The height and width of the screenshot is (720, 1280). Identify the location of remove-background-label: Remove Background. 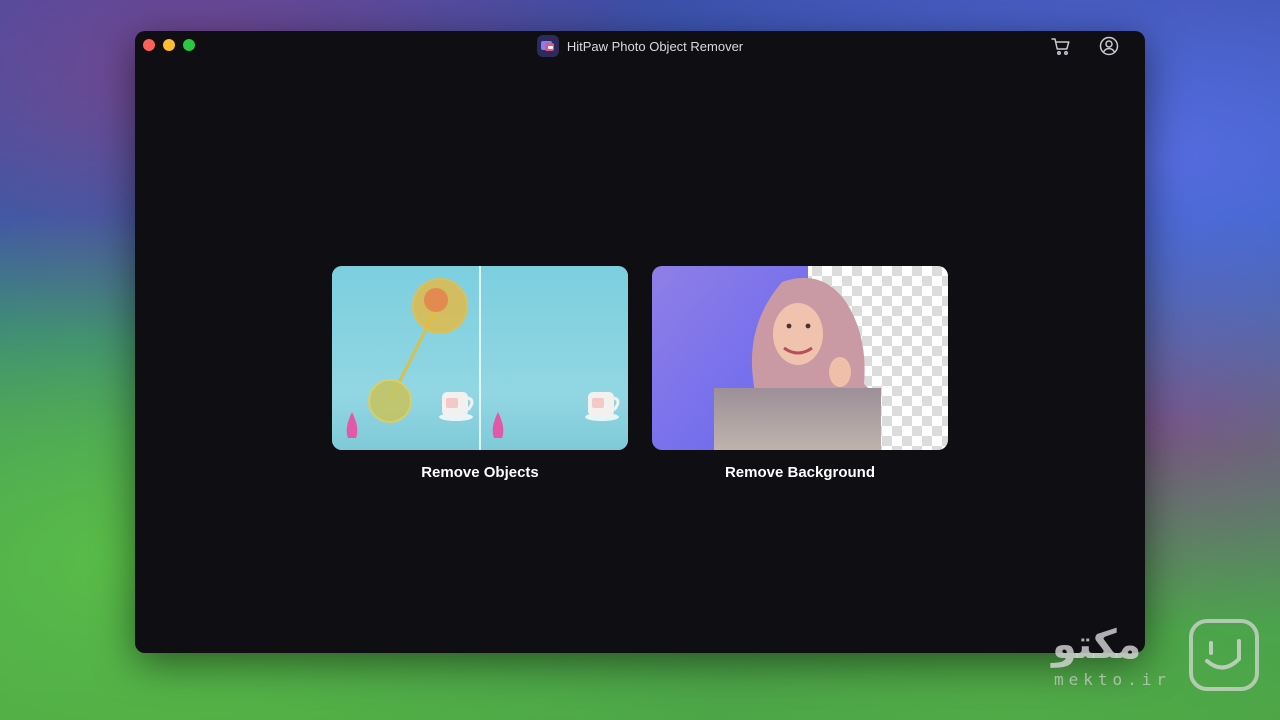
(800, 472).